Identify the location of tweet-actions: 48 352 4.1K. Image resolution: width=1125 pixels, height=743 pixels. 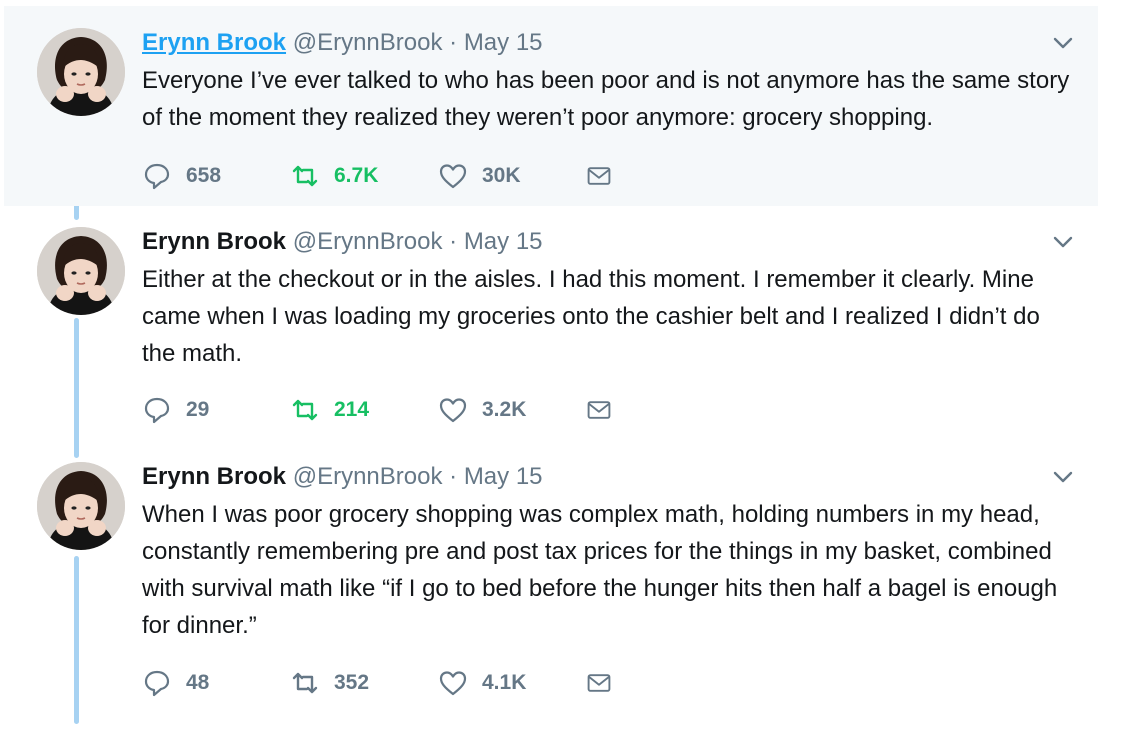
(384, 683).